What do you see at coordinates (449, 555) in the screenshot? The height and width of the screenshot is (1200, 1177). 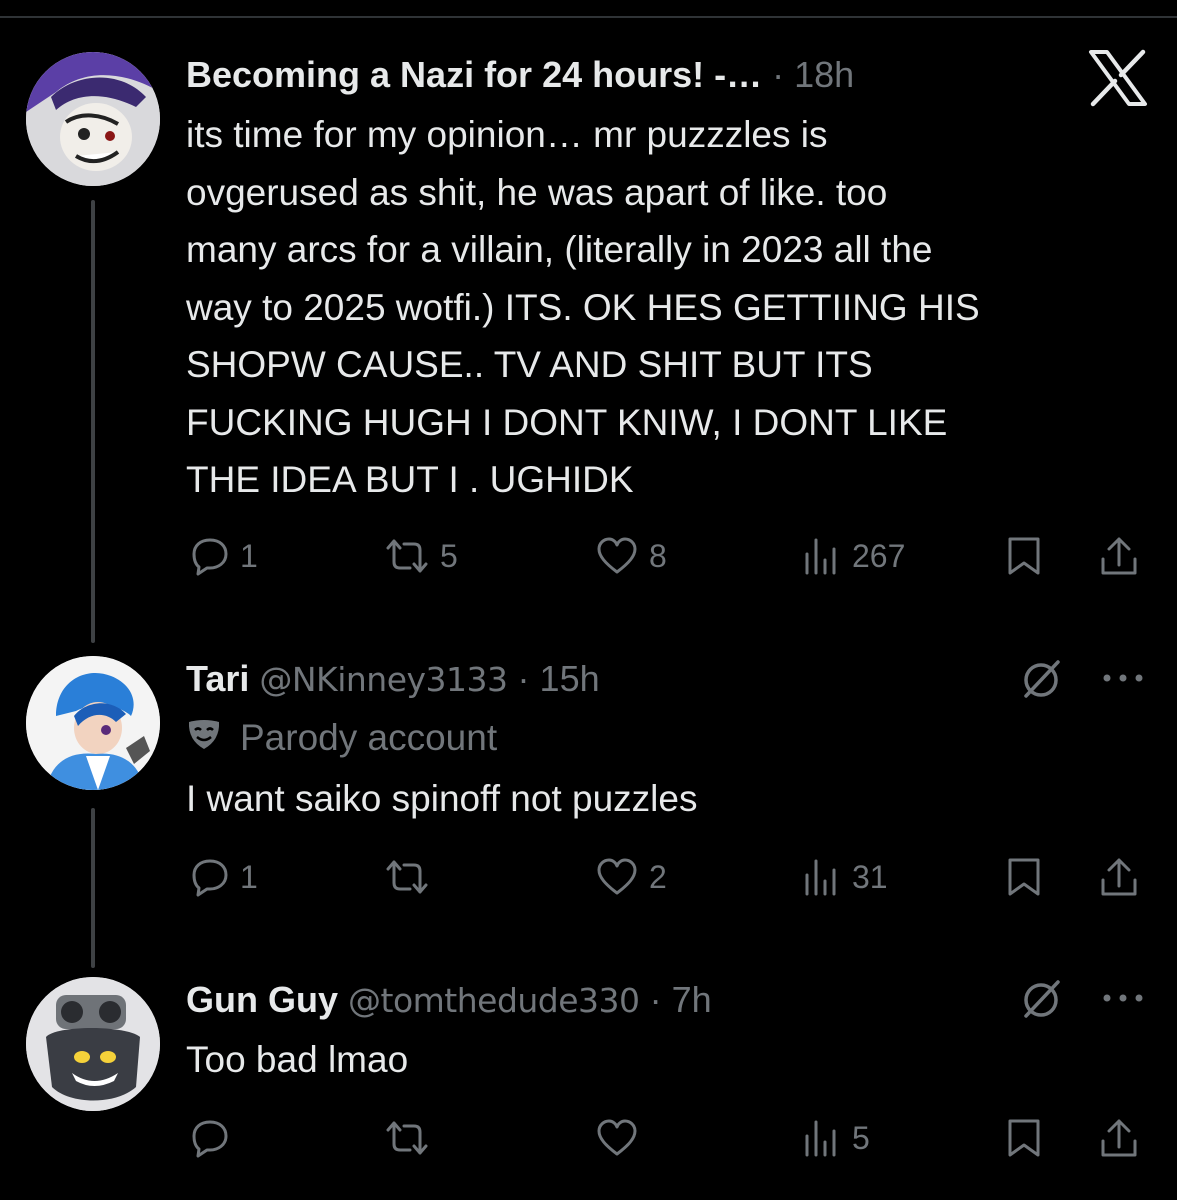 I see `repost-count: 5` at bounding box center [449, 555].